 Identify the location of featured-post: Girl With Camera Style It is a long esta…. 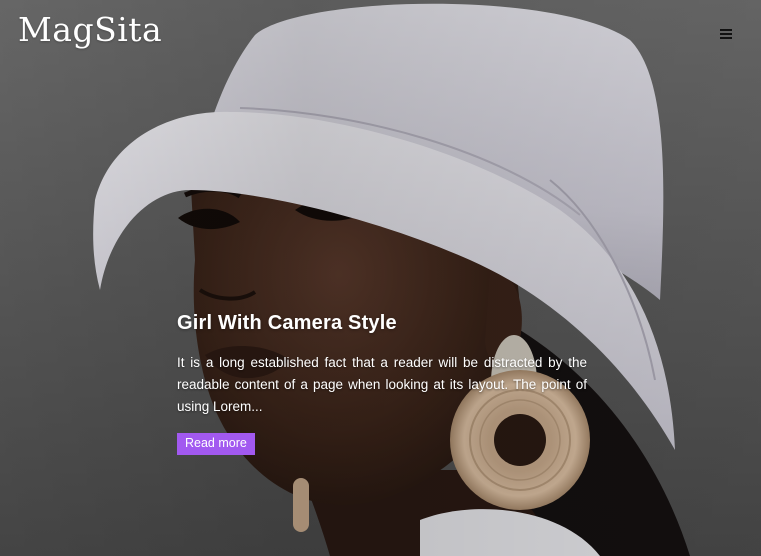
(382, 383).